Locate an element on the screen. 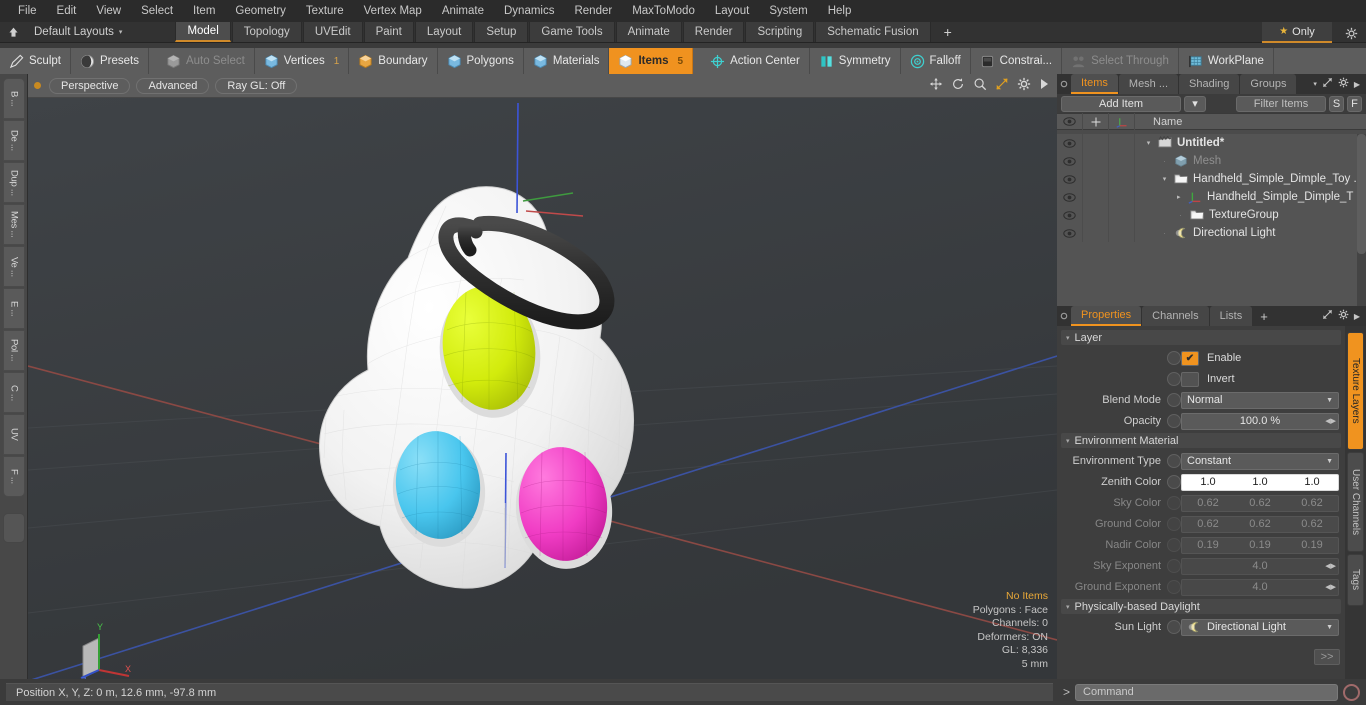 This screenshot has height=705, width=1366. items-tree-row: · TextureGroup is located at coordinates (1211, 215).